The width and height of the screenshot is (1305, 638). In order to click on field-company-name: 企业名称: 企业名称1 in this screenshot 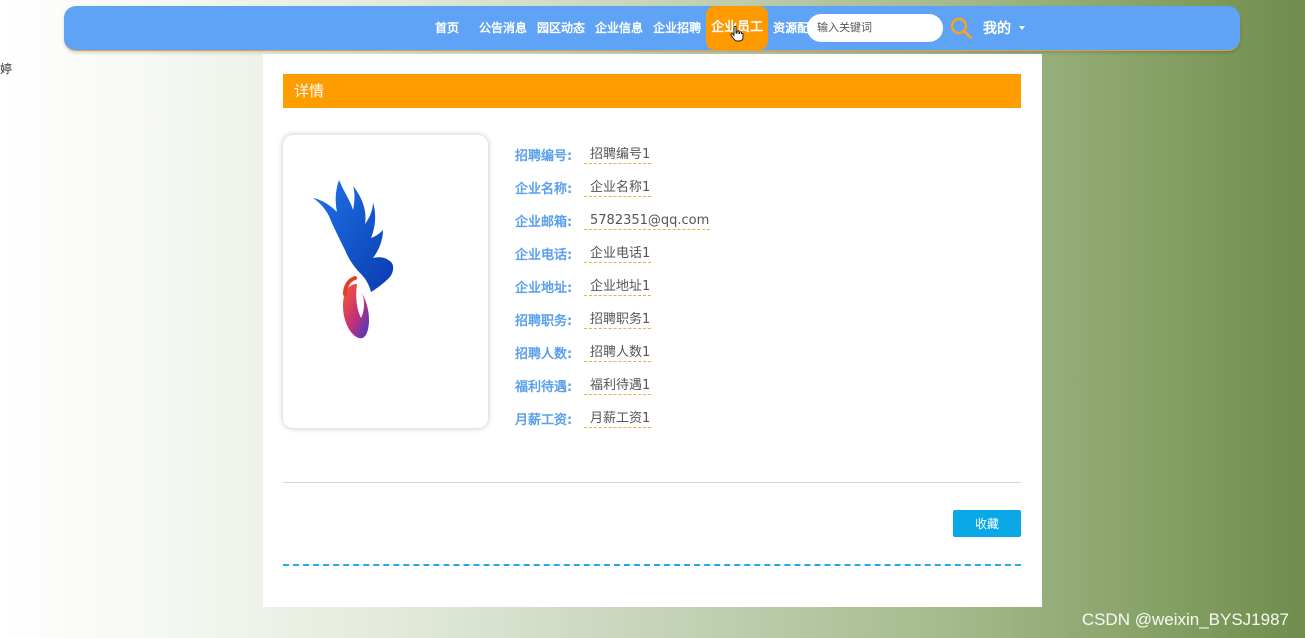, I will do `click(612, 187)`.